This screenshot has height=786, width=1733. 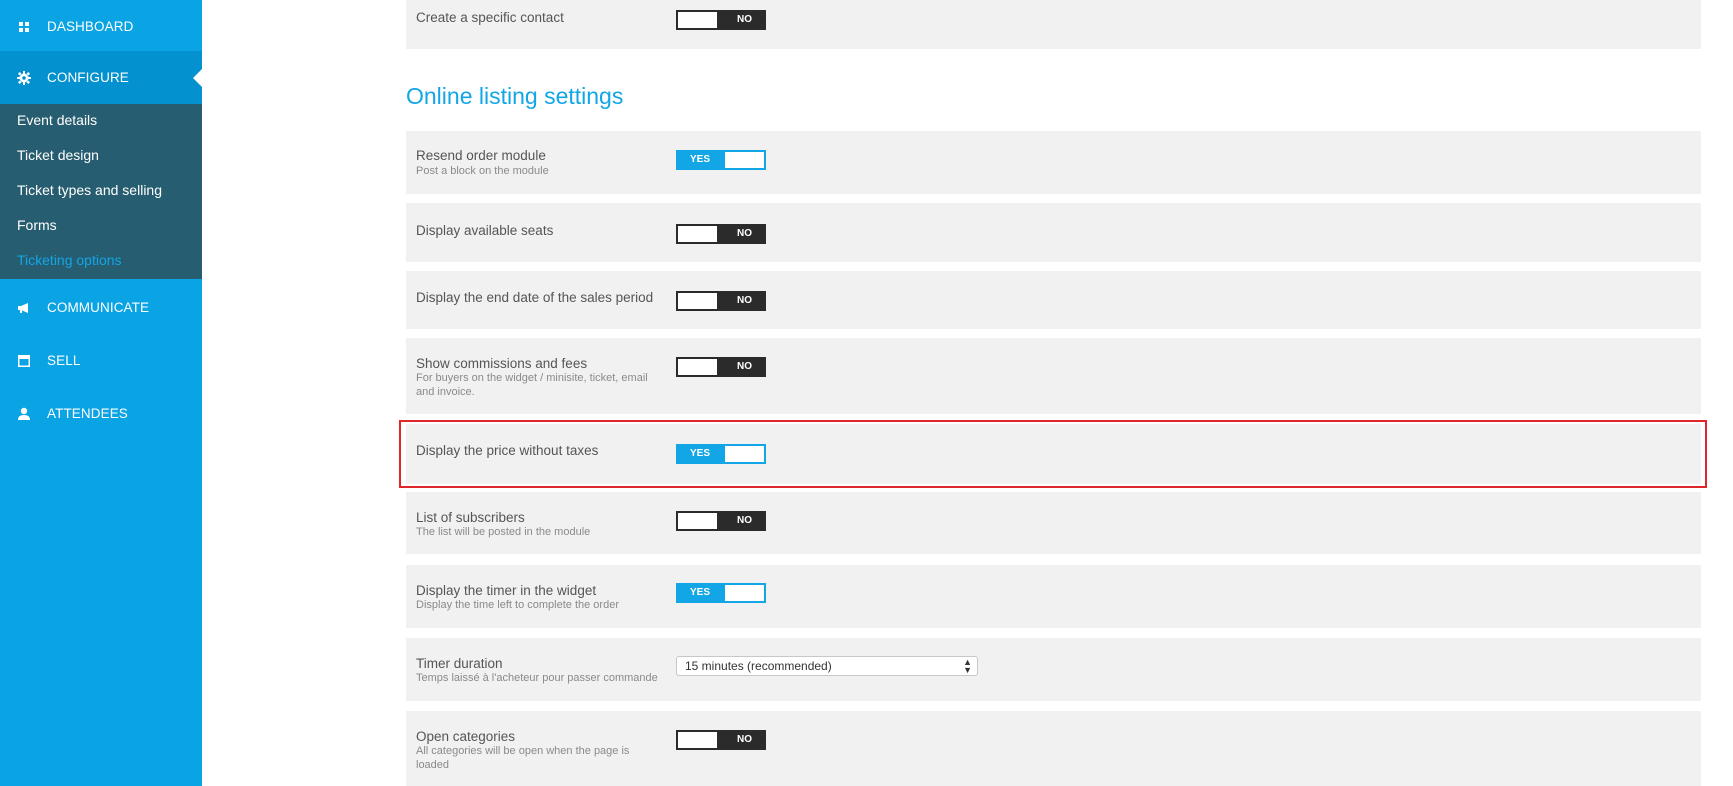 I want to click on setting-label: Display the end date of the sales period, so click(x=535, y=297).